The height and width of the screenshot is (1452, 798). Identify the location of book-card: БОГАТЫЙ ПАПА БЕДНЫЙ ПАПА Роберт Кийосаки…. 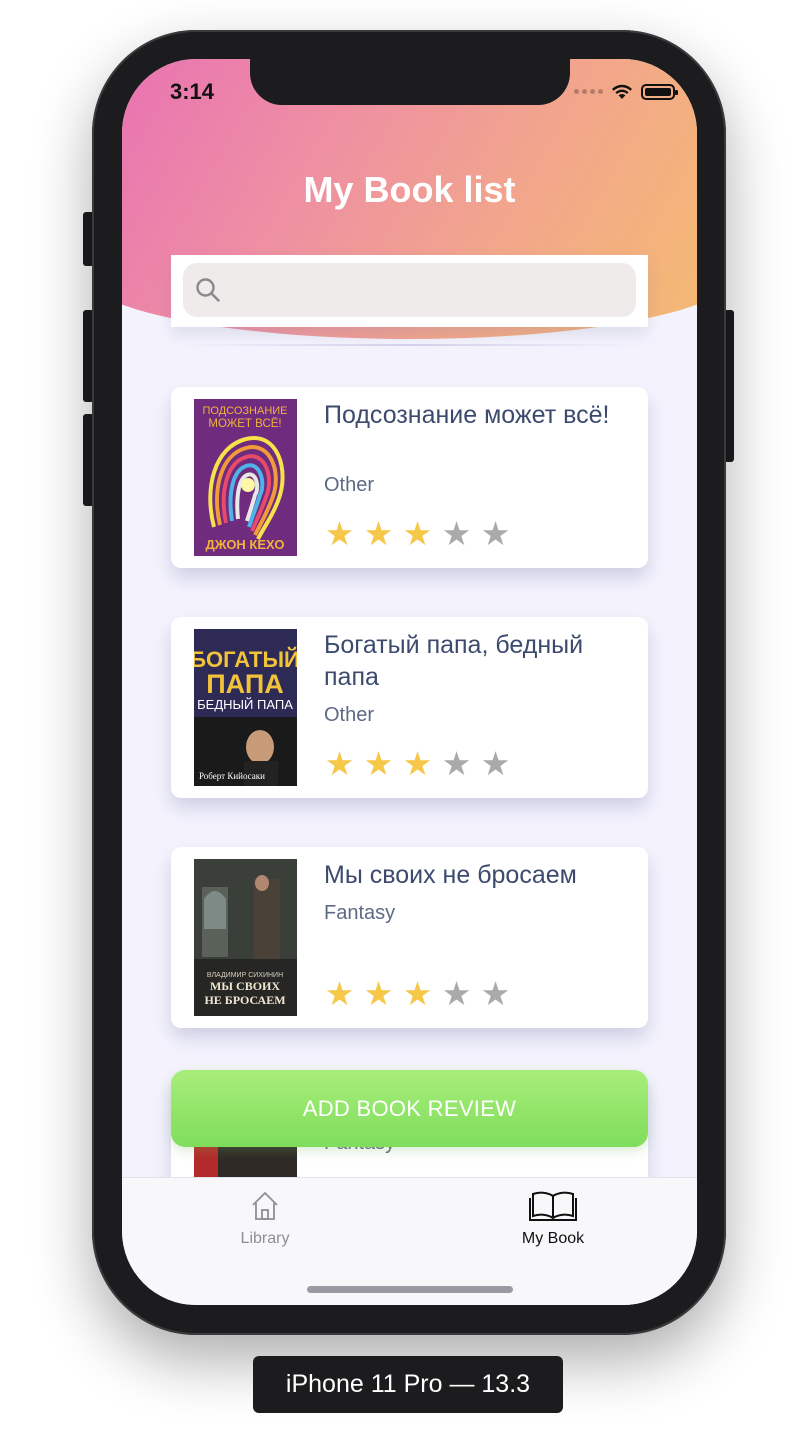
(409, 707).